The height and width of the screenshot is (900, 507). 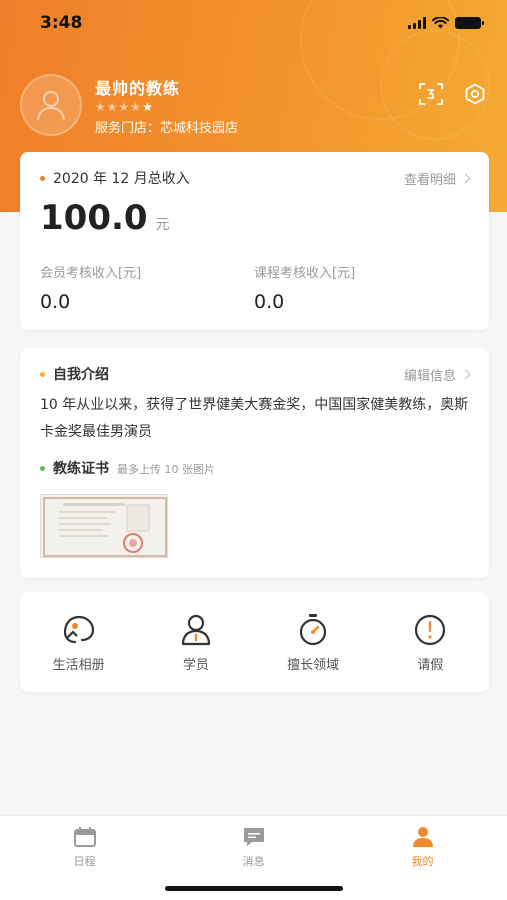 I want to click on battery-icon, so click(x=469, y=23).